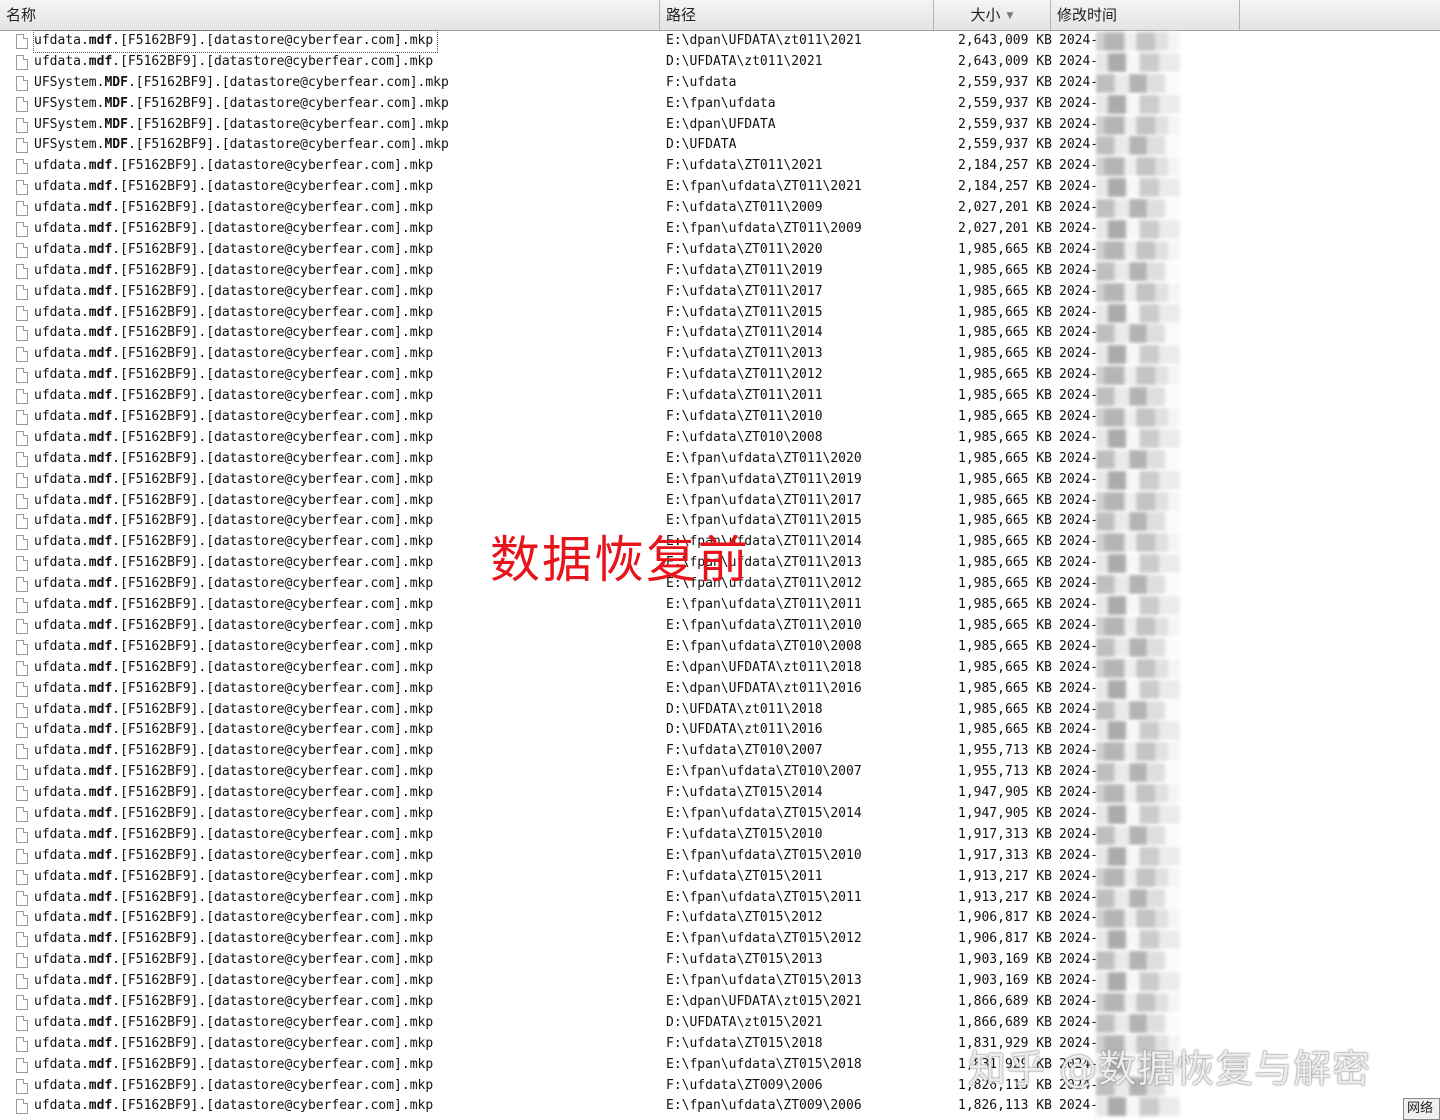  What do you see at coordinates (1145, 15) in the screenshot?
I see `column-header-modified: 修改时间` at bounding box center [1145, 15].